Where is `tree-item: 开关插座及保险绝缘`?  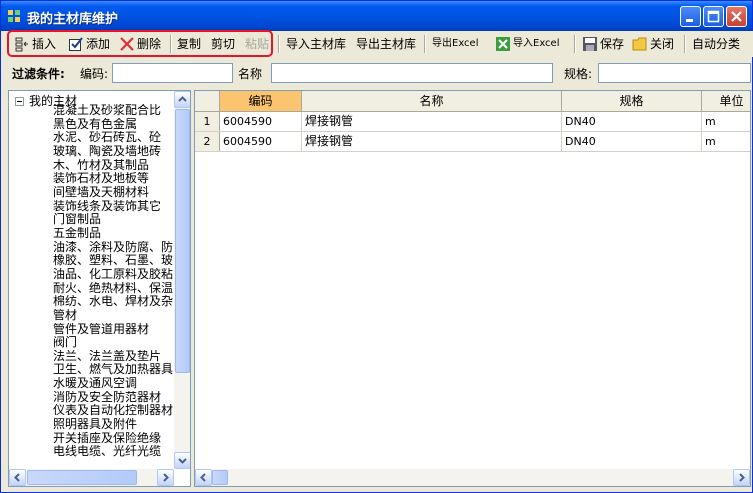
tree-item: 开关插座及保险绝缘 is located at coordinates (114, 439).